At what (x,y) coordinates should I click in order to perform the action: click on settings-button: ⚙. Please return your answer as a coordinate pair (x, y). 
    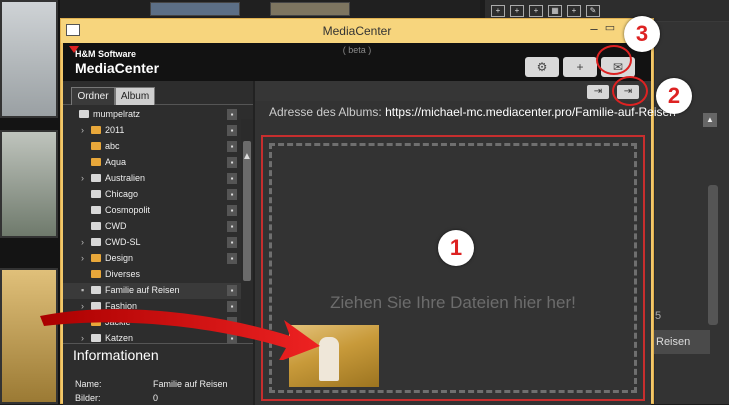
    Looking at the image, I should click on (542, 67).